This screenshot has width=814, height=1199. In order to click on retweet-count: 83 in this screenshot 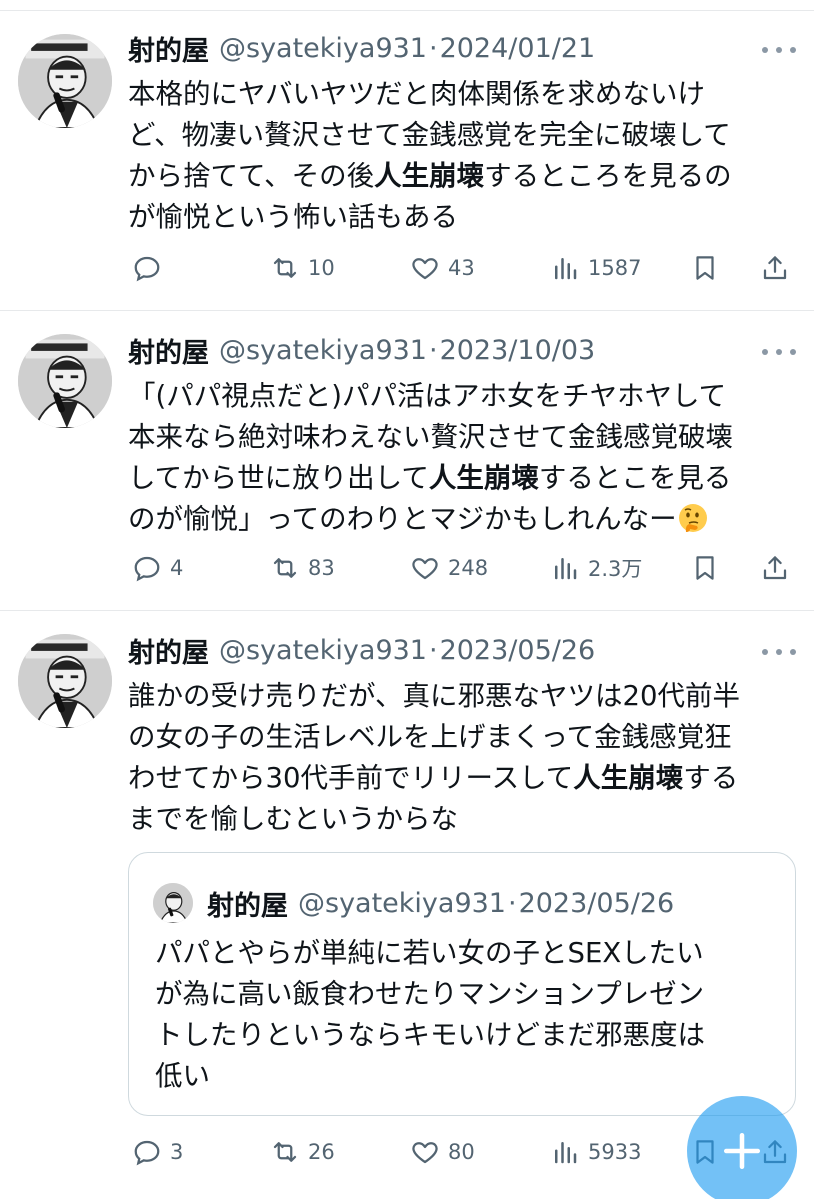, I will do `click(321, 568)`.